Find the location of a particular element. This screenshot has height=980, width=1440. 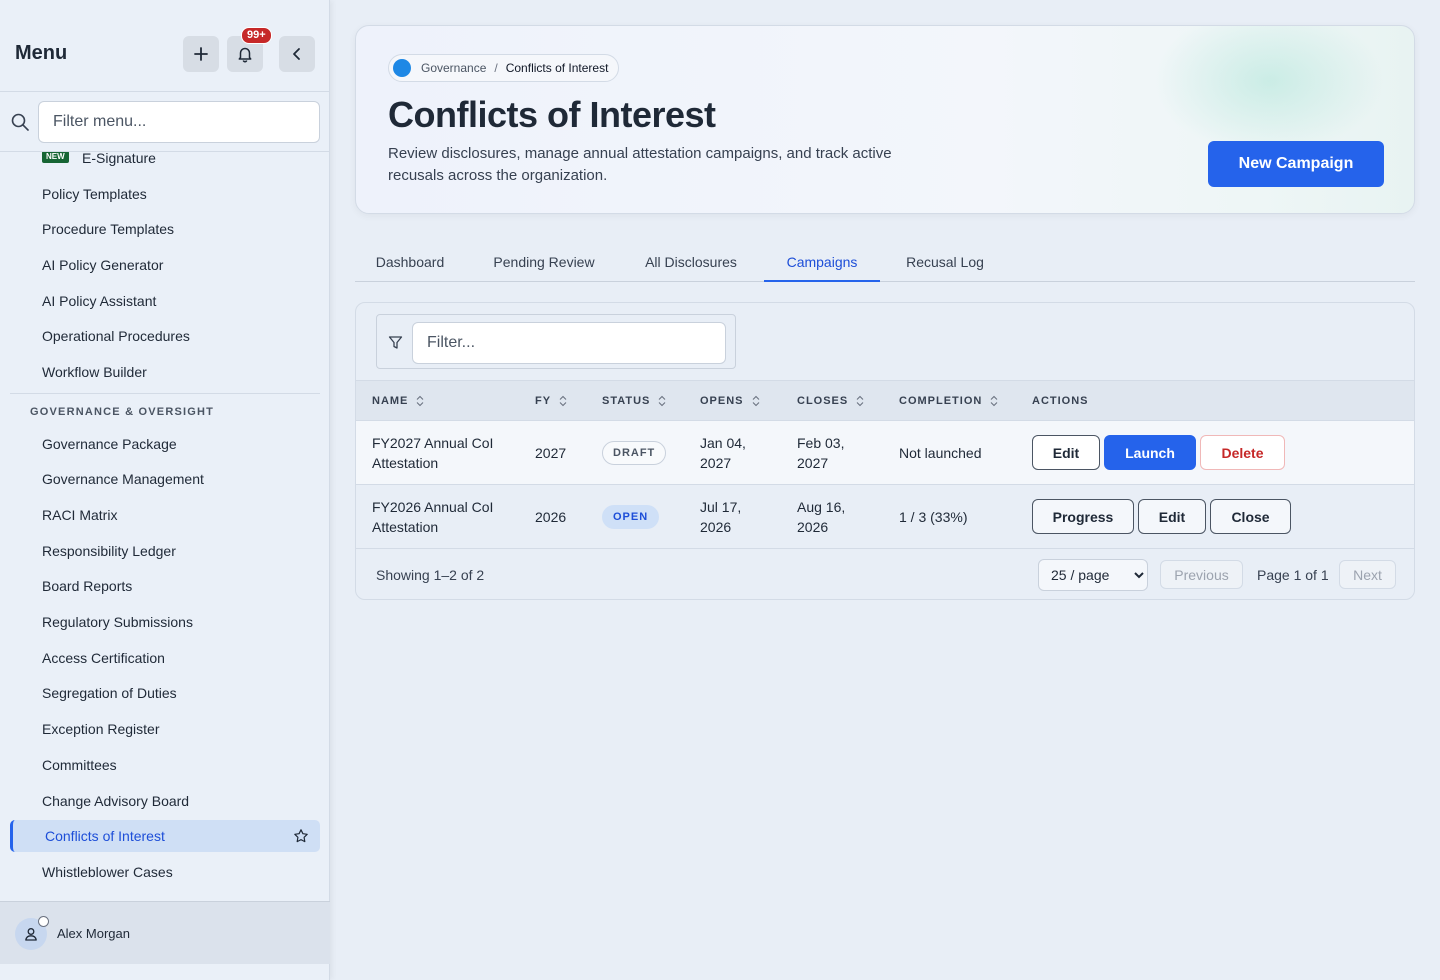

breadcrumb: Governance / Conflicts of Interest is located at coordinates (504, 68).